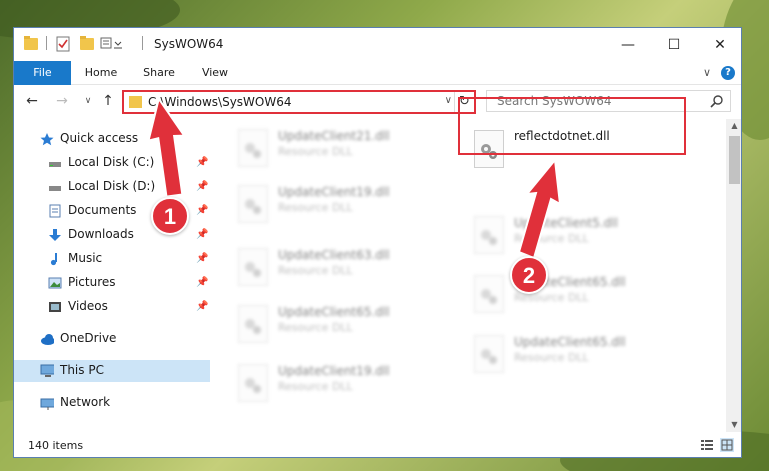 The width and height of the screenshot is (769, 471). I want to click on computer-icon, so click(47, 370).